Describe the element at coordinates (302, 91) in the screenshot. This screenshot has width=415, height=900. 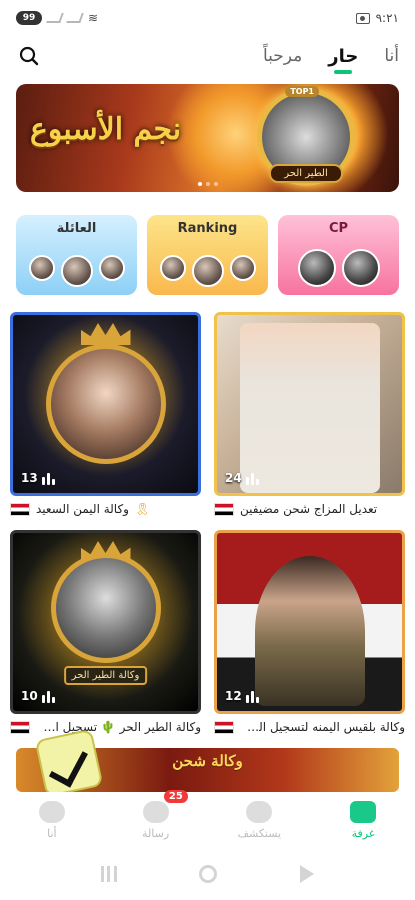
I see `top-rank-badge: TOP1` at that location.